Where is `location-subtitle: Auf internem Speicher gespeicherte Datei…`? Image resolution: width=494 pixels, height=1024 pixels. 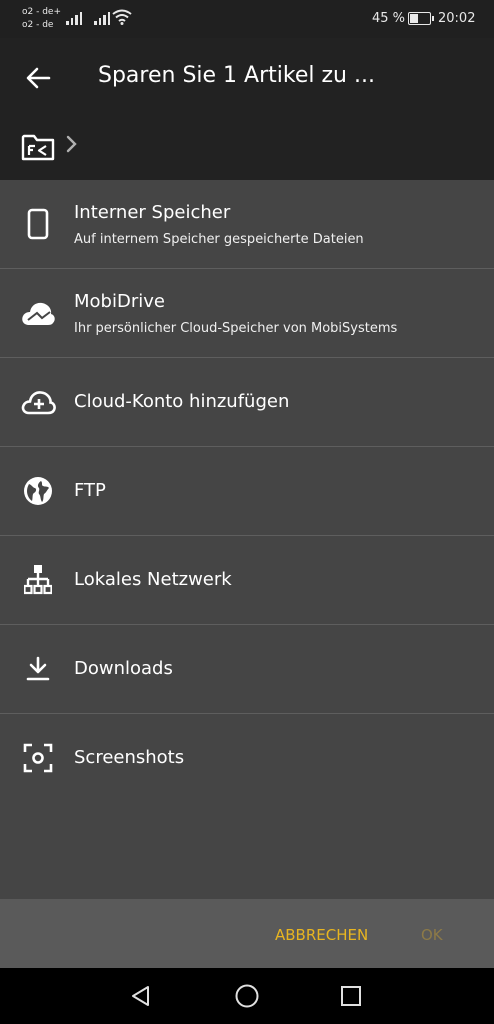 location-subtitle: Auf internem Speicher gespeicherte Datei… is located at coordinates (219, 239).